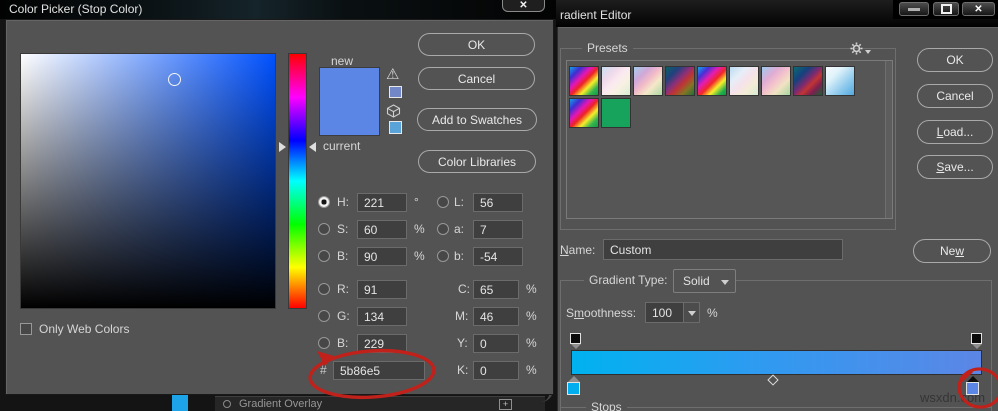 Image resolution: width=998 pixels, height=411 pixels. I want to click on window-close-icon: ✕, so click(978, 9).